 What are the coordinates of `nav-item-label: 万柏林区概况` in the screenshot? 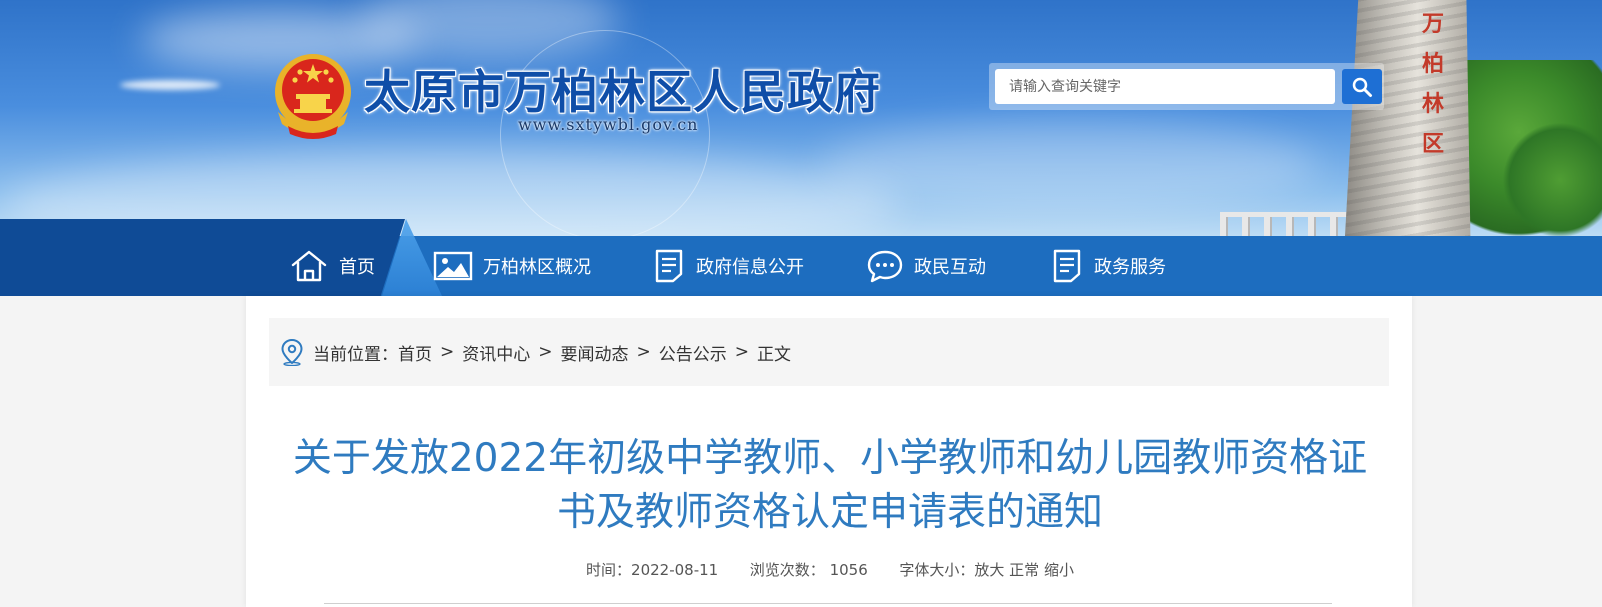 It's located at (537, 267).